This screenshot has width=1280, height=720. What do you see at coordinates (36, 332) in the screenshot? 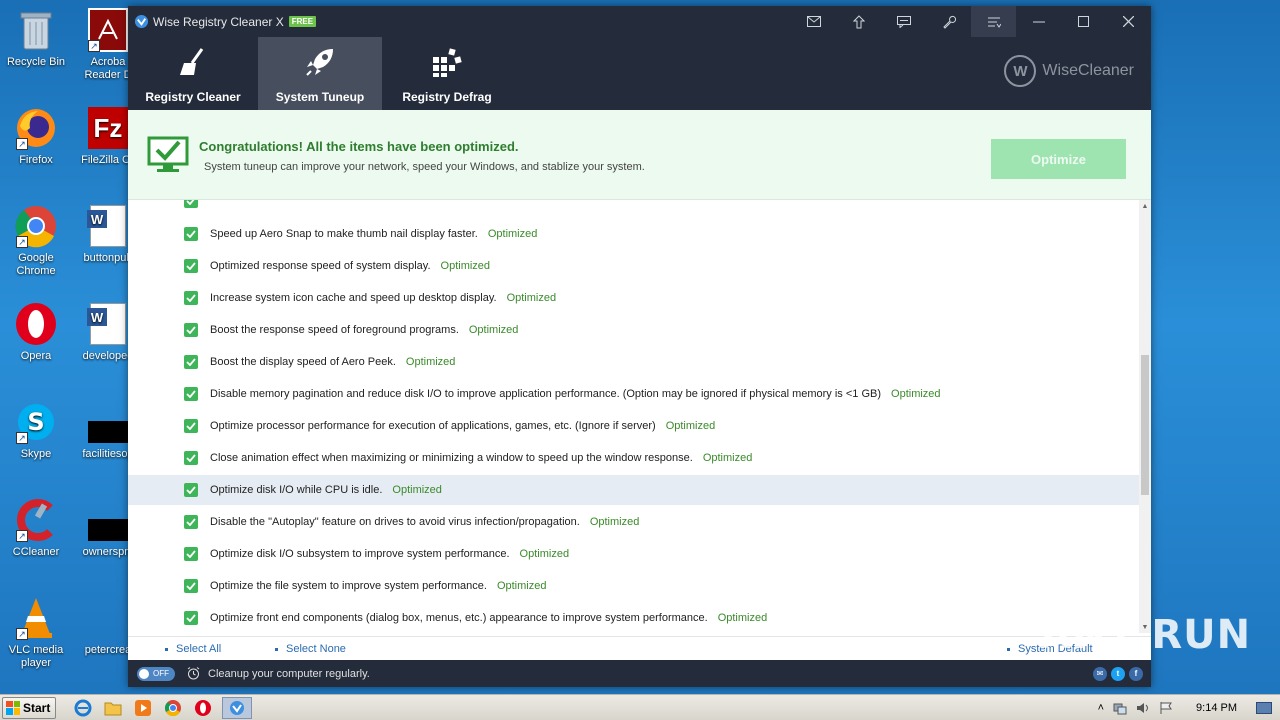
I see `desktop-icon-opera: Opera` at bounding box center [36, 332].